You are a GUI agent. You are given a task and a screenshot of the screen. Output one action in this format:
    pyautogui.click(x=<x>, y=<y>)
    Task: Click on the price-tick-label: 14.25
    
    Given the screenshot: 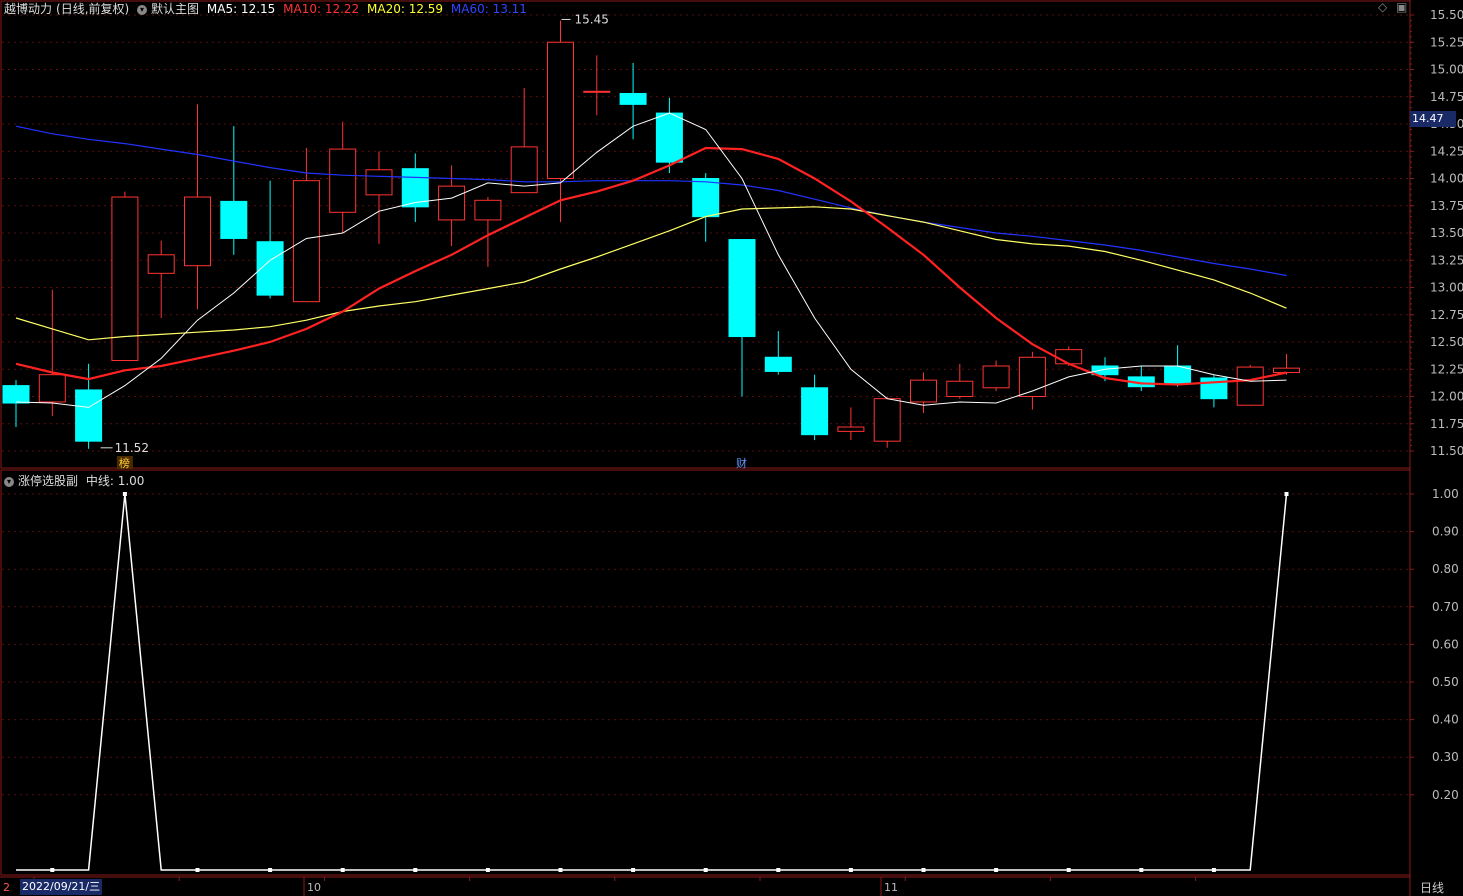 What is the action you would take?
    pyautogui.click(x=1446, y=151)
    